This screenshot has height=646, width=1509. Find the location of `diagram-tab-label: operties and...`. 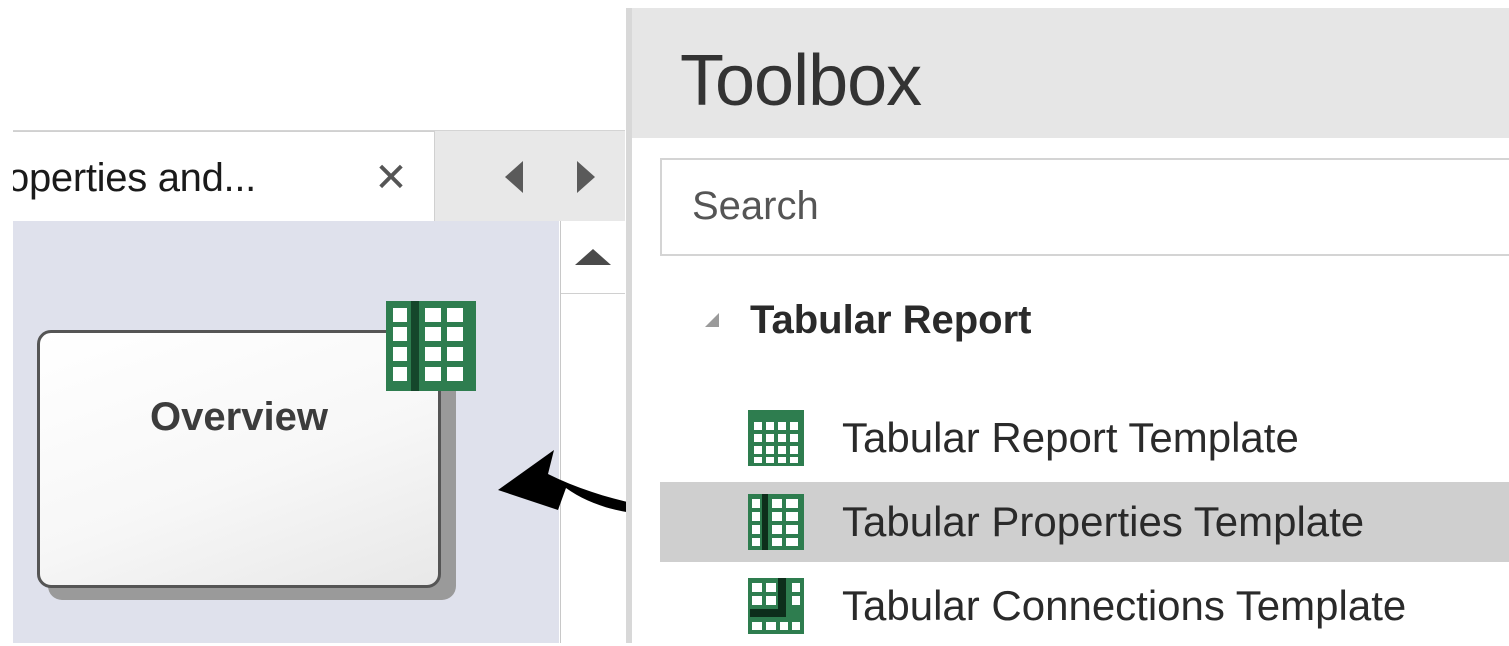

diagram-tab-label: operties and... is located at coordinates (134, 178).